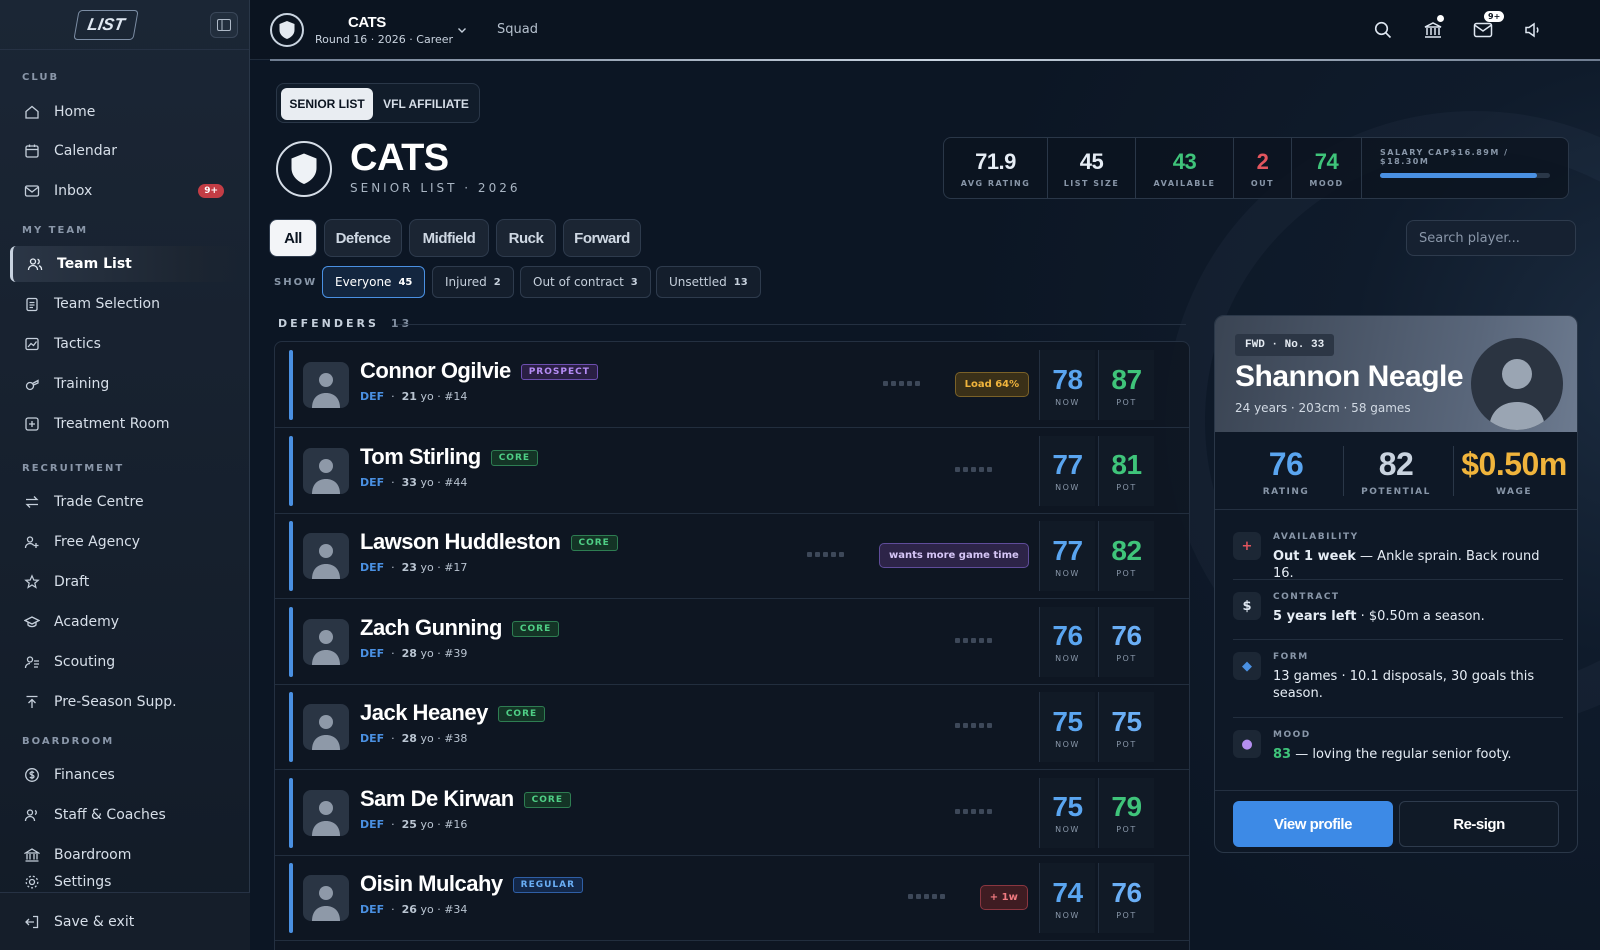 This screenshot has width=1600, height=950. I want to click on chip-count: 13, so click(740, 282).